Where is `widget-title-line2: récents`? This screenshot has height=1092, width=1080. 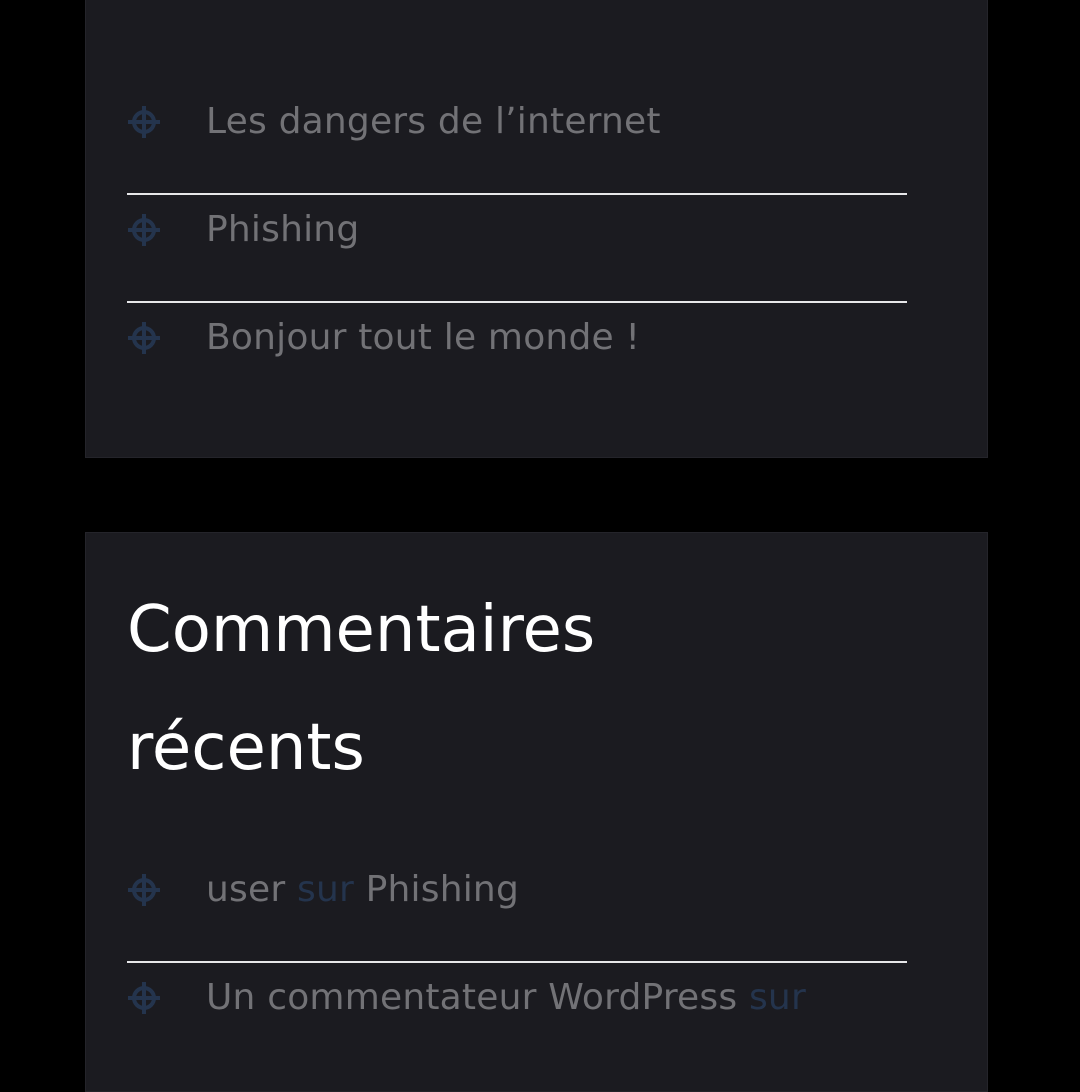
widget-title-line2: récents is located at coordinates (246, 748).